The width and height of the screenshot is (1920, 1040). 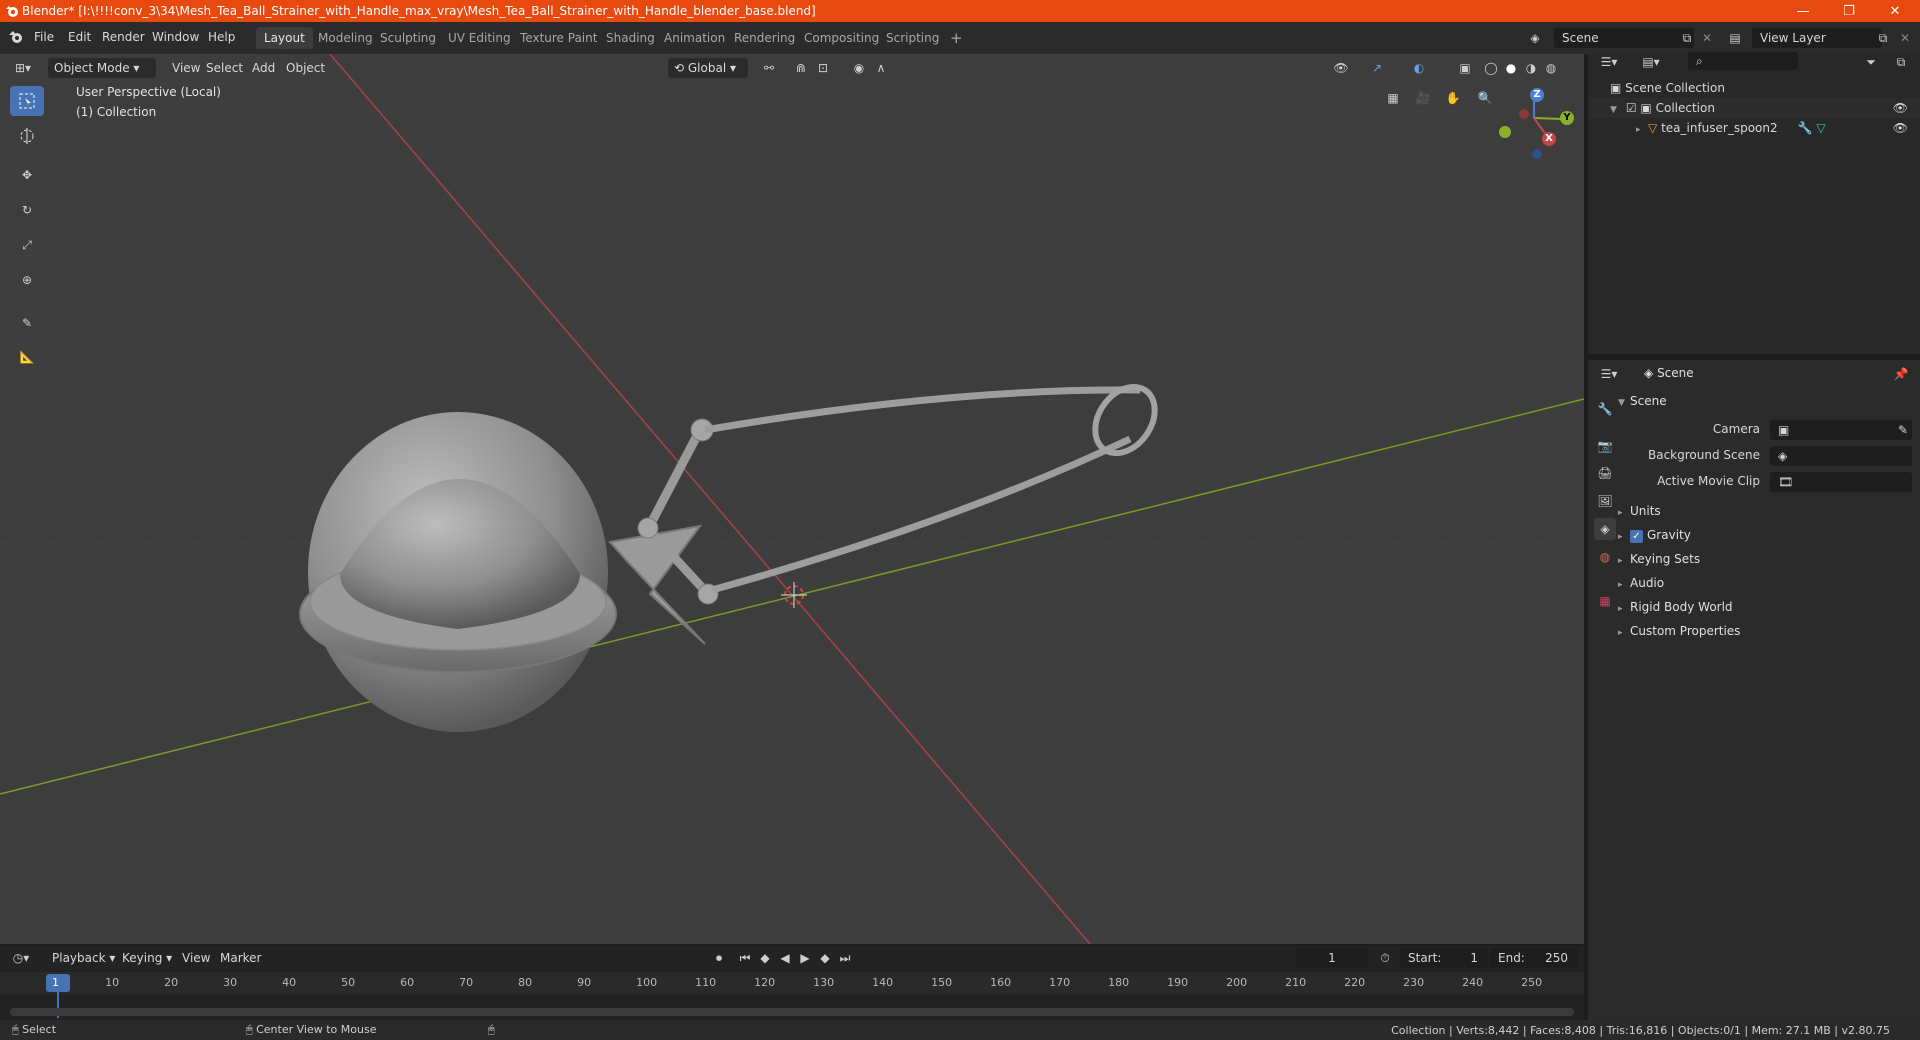 What do you see at coordinates (694, 38) in the screenshot?
I see `tab-animation: Animation` at bounding box center [694, 38].